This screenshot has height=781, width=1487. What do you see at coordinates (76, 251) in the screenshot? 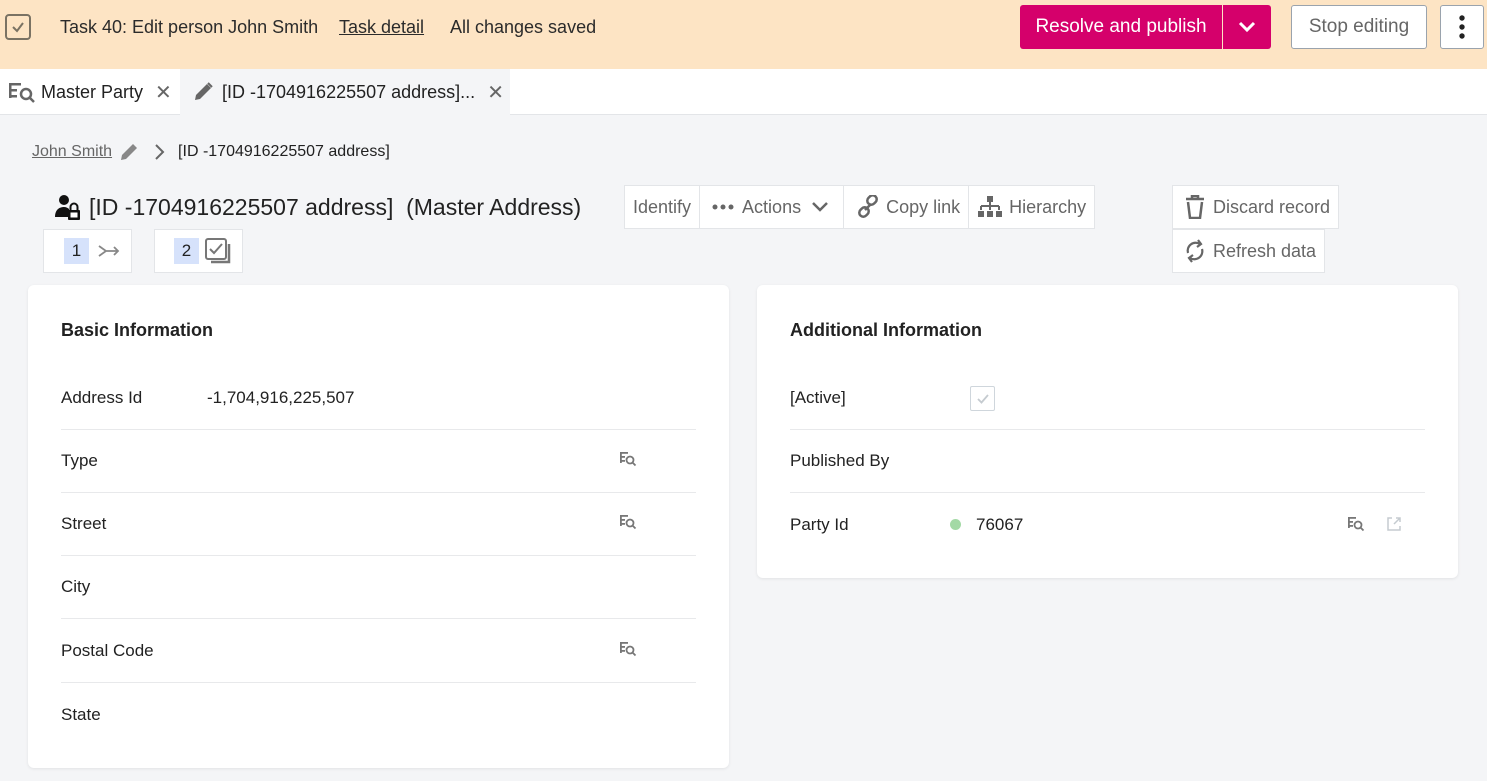
I see `merge-count: 1` at bounding box center [76, 251].